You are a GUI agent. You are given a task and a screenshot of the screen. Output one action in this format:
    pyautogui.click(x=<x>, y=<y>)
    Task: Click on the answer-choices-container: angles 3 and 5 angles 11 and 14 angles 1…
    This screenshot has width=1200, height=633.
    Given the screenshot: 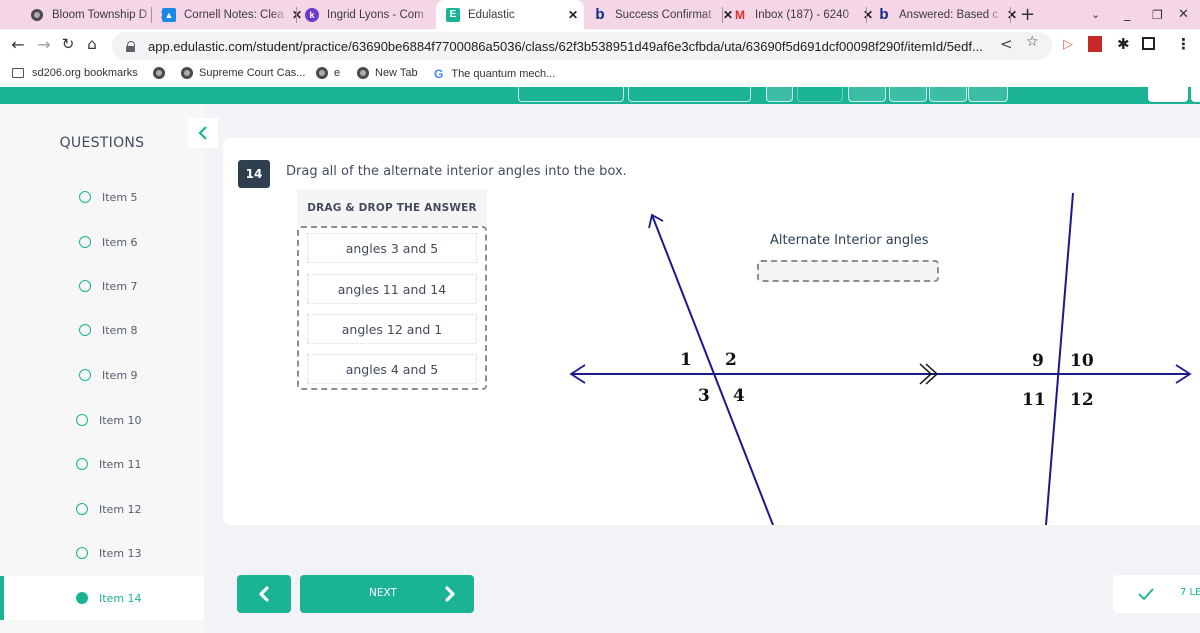 What is the action you would take?
    pyautogui.click(x=392, y=308)
    